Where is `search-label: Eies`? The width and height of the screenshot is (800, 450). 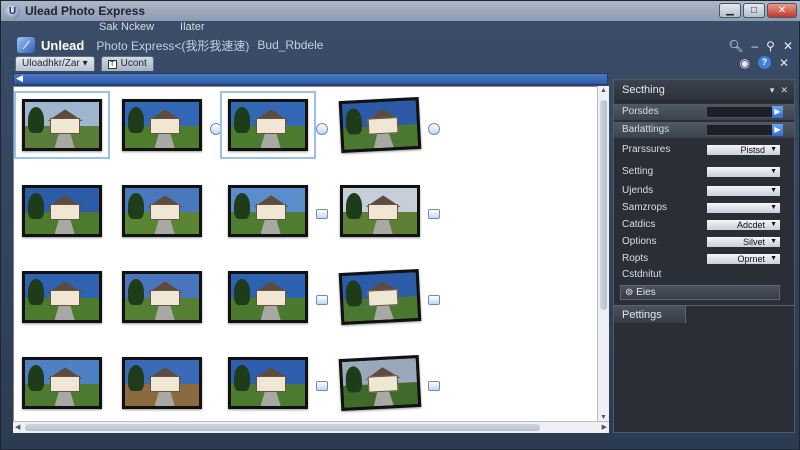 search-label: Eies is located at coordinates (646, 292).